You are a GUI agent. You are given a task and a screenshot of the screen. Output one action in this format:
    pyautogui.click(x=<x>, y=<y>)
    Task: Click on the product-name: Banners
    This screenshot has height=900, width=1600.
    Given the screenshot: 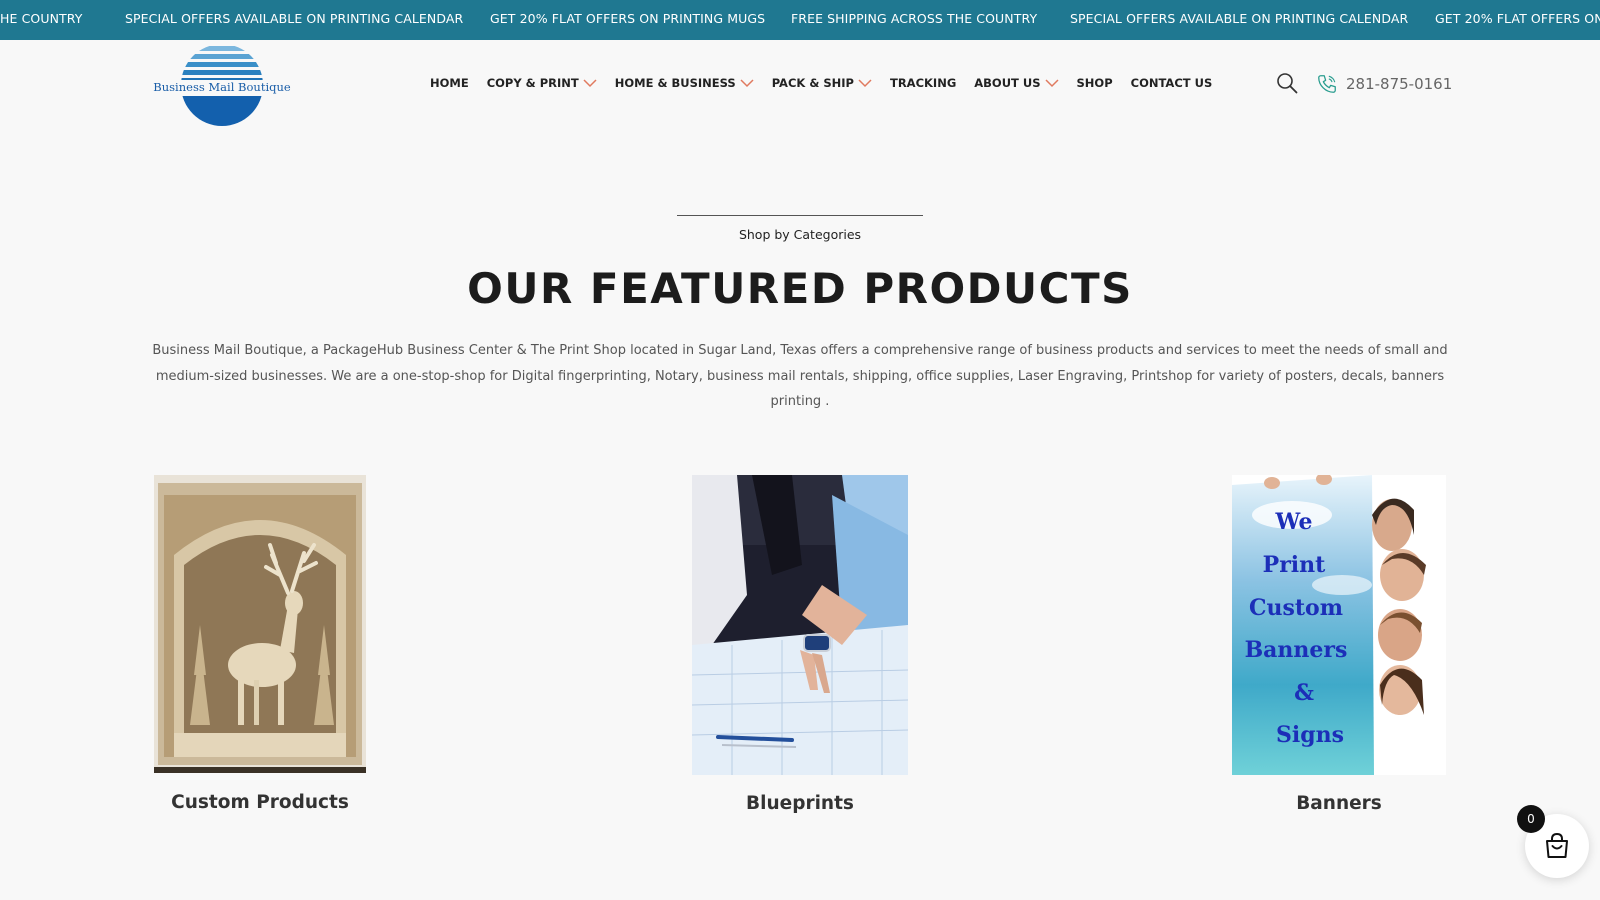 What is the action you would take?
    pyautogui.click(x=1339, y=803)
    